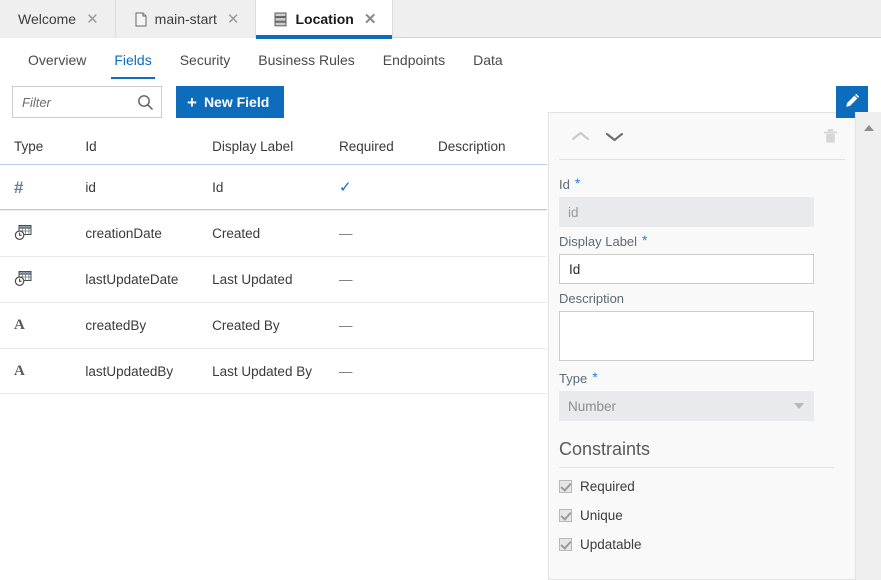 This screenshot has width=881, height=580. Describe the element at coordinates (592, 406) in the screenshot. I see `type-select-value: Number` at that location.